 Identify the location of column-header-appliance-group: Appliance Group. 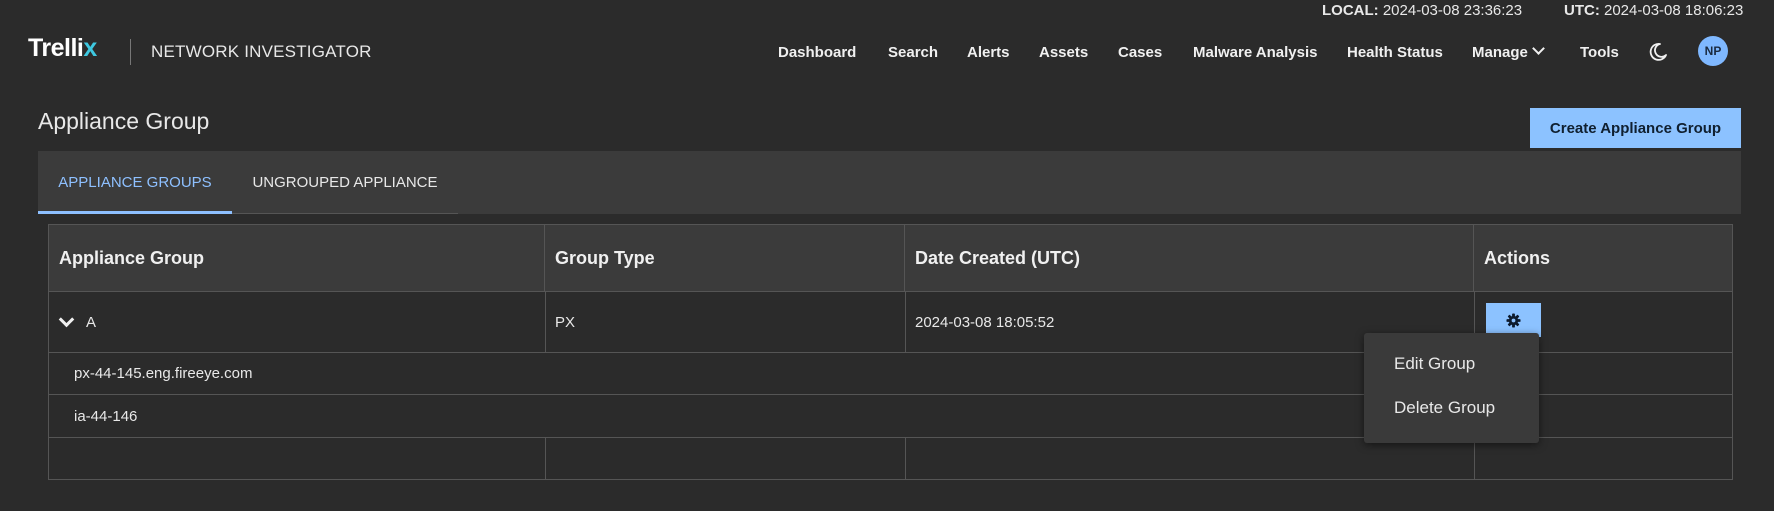
(297, 258).